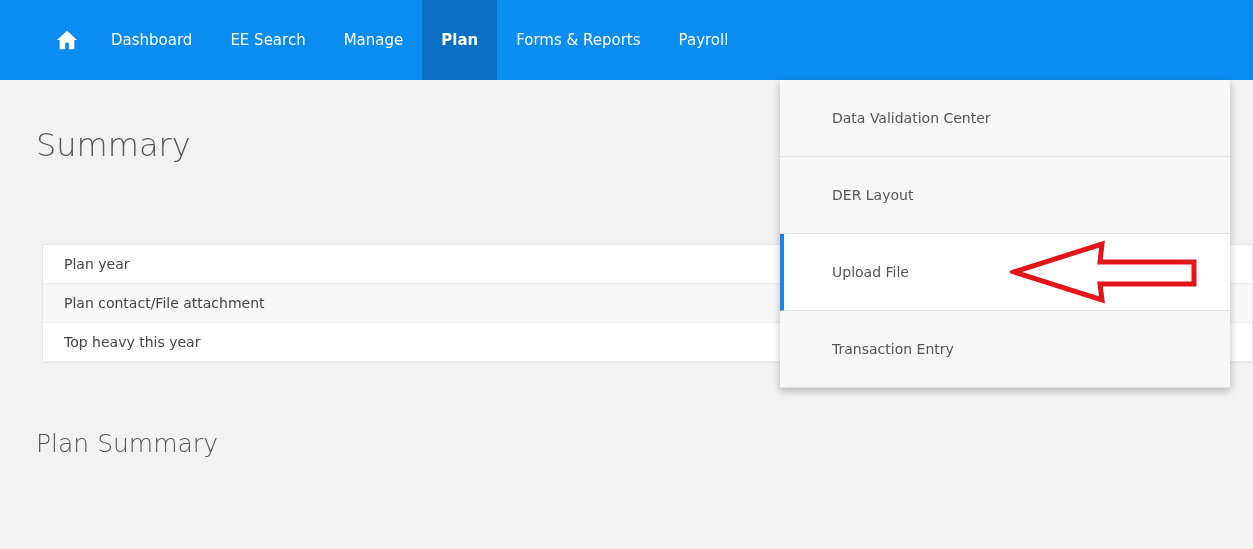 This screenshot has width=1253, height=549. I want to click on nav-tab: Manage, so click(373, 40).